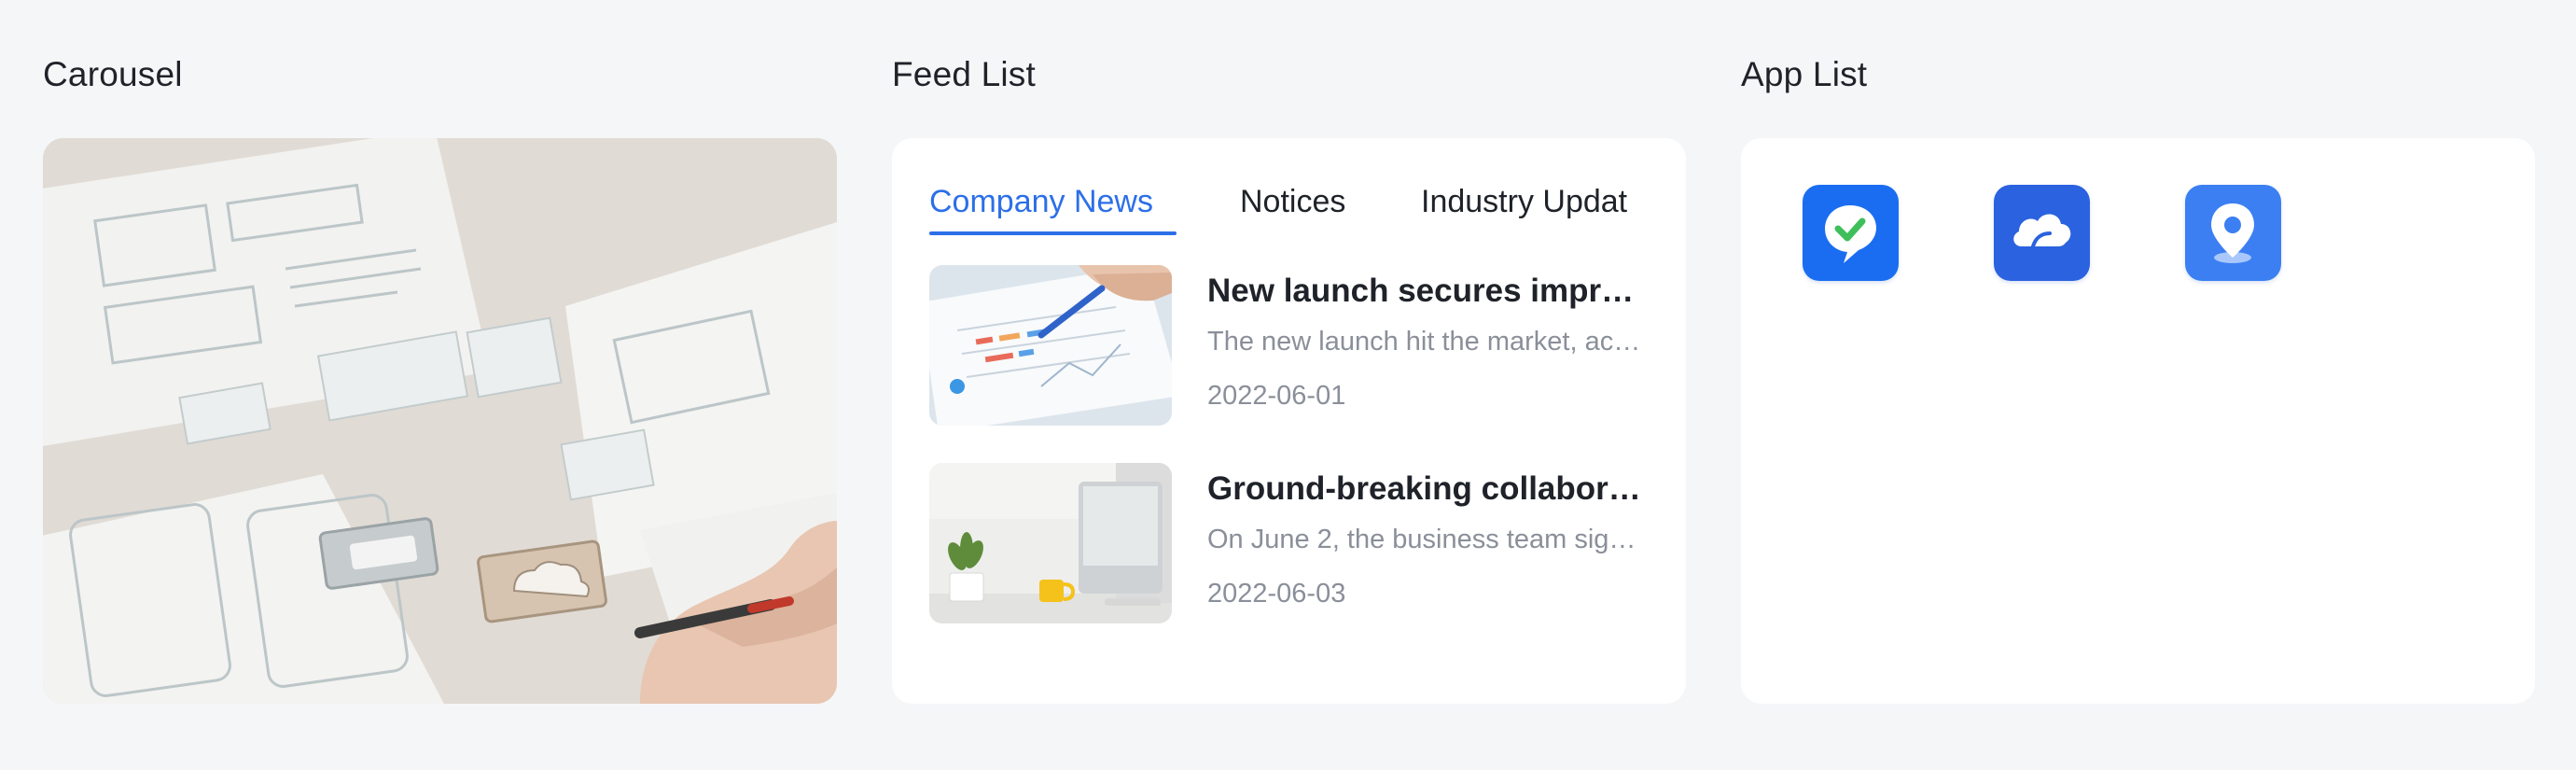 This screenshot has height=770, width=2576. I want to click on feed-tabs: Company News Notices Industry Updat, so click(1293, 206).